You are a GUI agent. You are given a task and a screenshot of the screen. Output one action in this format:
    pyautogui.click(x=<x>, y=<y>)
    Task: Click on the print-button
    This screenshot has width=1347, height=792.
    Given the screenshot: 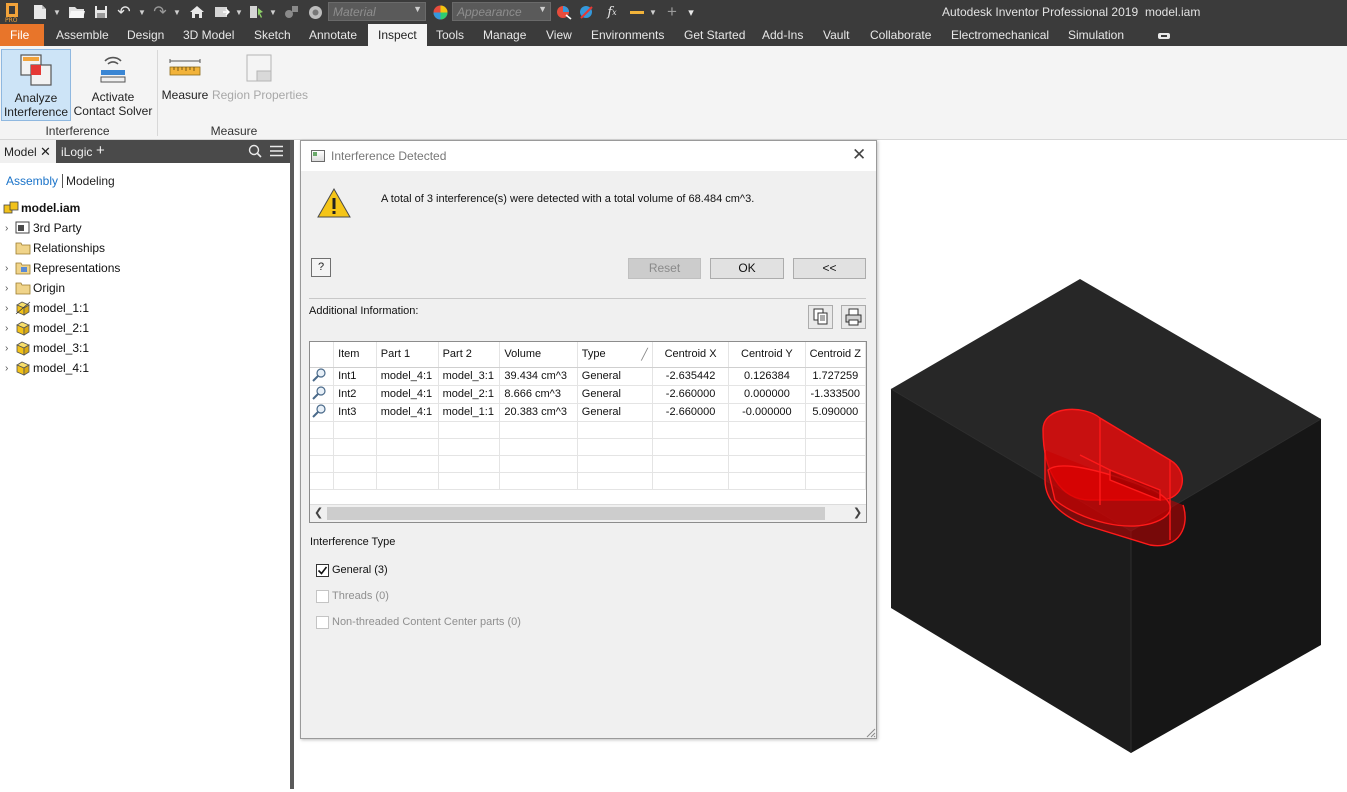 What is the action you would take?
    pyautogui.click(x=853, y=317)
    